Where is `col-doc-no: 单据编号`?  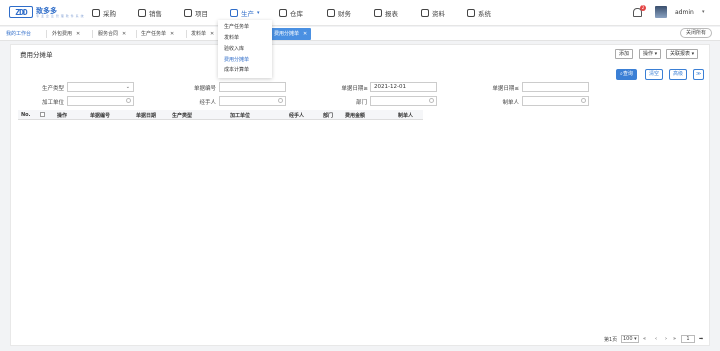
col-doc-no: 单据编号 is located at coordinates (100, 116).